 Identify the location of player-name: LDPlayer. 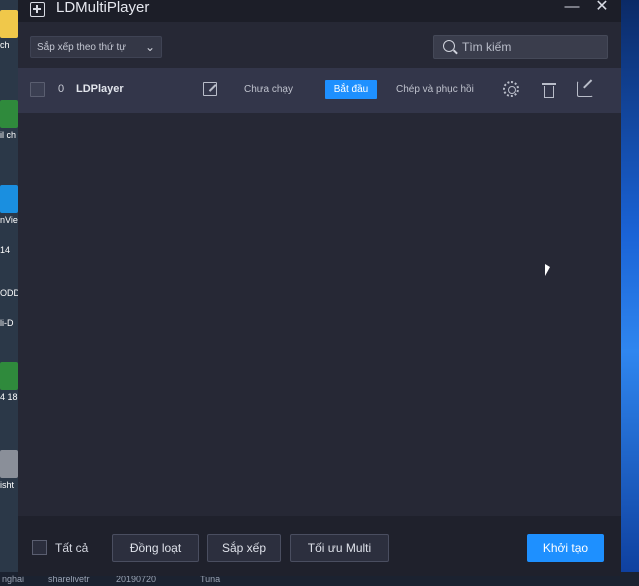
(100, 89).